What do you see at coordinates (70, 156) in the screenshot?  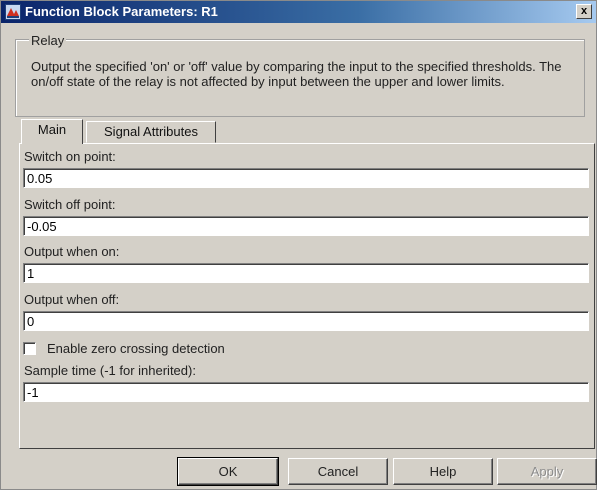 I see `switch-on-label: Switch on point:` at bounding box center [70, 156].